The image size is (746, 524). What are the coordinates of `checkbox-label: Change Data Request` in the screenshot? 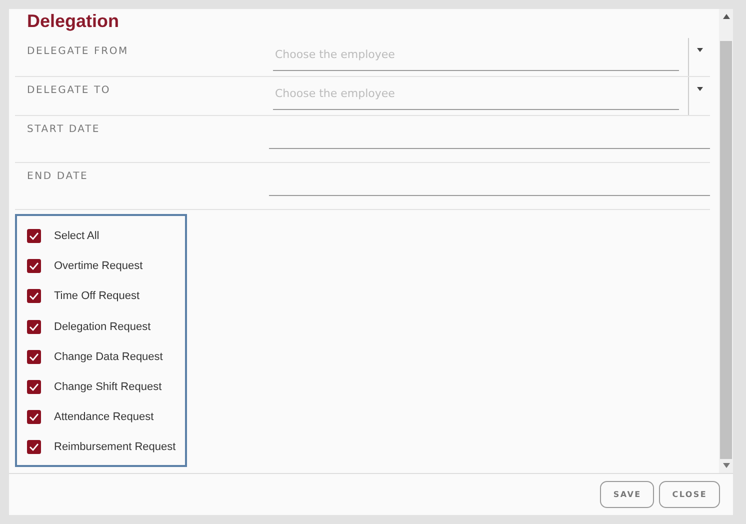 It's located at (108, 356).